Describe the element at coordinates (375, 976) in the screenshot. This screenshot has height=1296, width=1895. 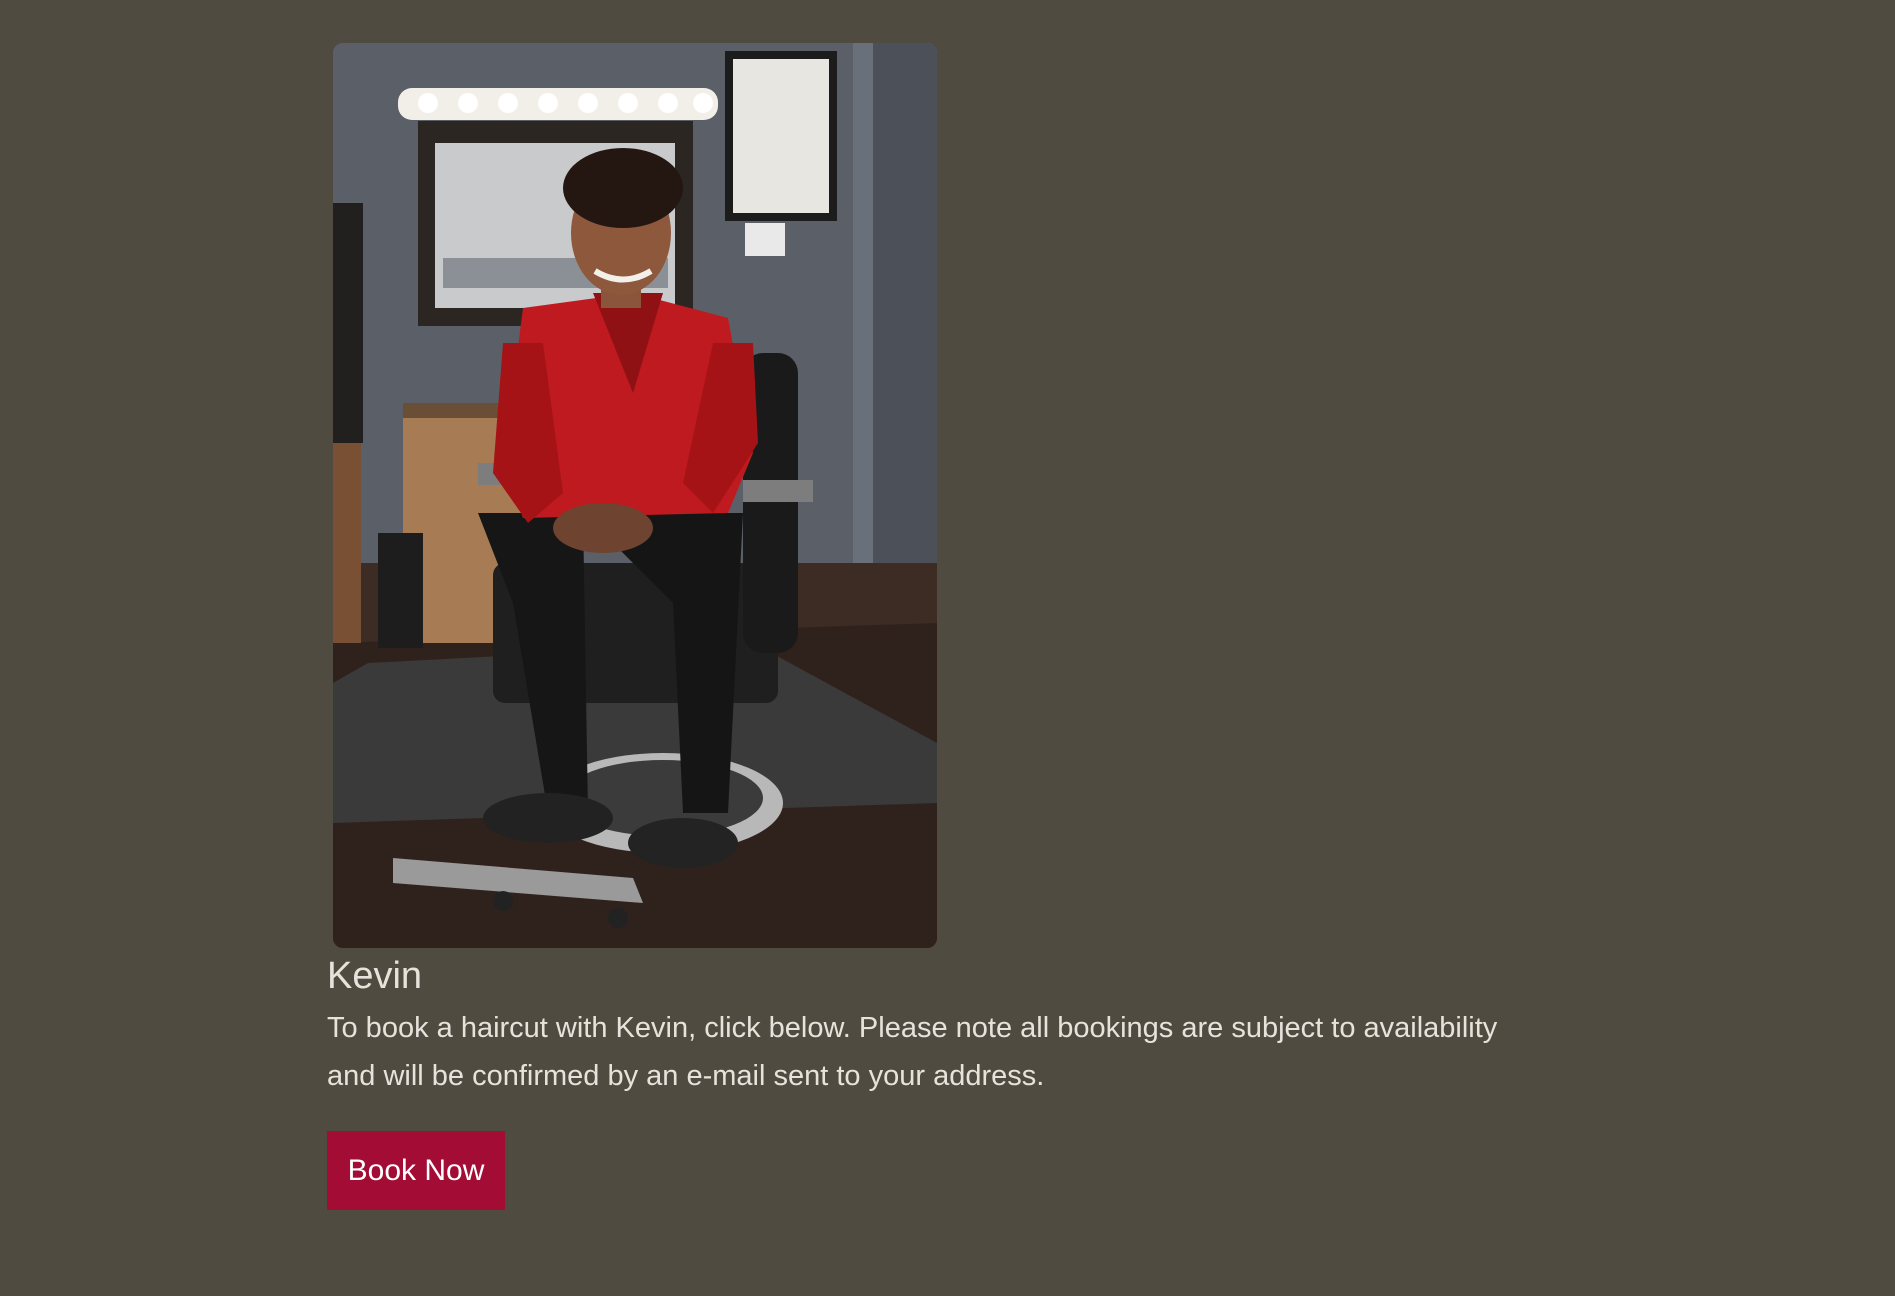
I see `barber-name: Kevin` at that location.